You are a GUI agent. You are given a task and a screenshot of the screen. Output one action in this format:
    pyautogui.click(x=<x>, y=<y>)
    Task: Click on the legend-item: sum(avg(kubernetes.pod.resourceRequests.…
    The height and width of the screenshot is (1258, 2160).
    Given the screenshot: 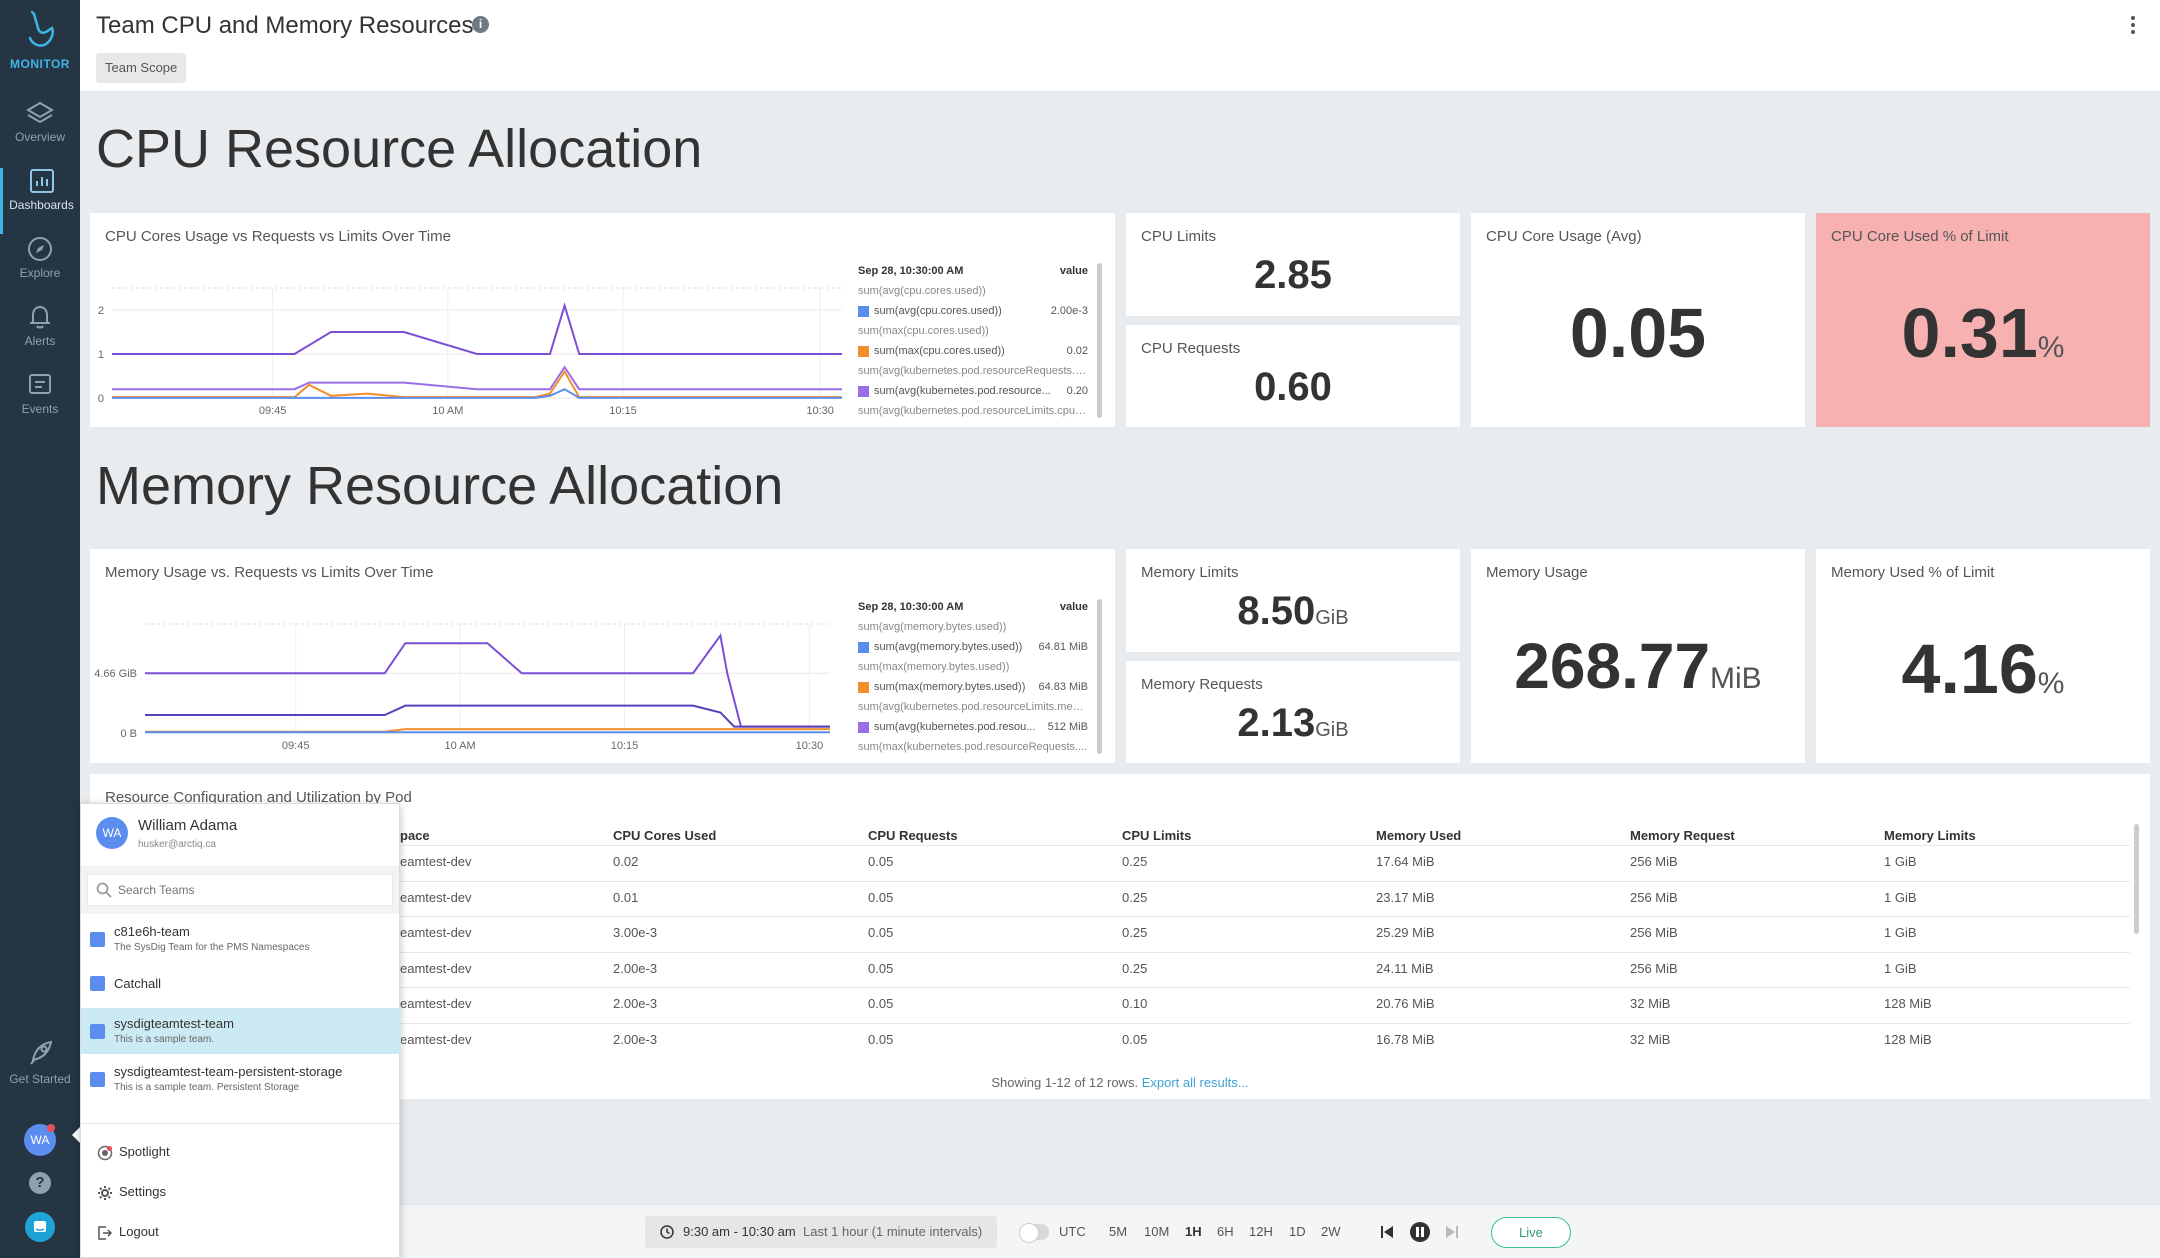 What is the action you would take?
    pyautogui.click(x=973, y=371)
    